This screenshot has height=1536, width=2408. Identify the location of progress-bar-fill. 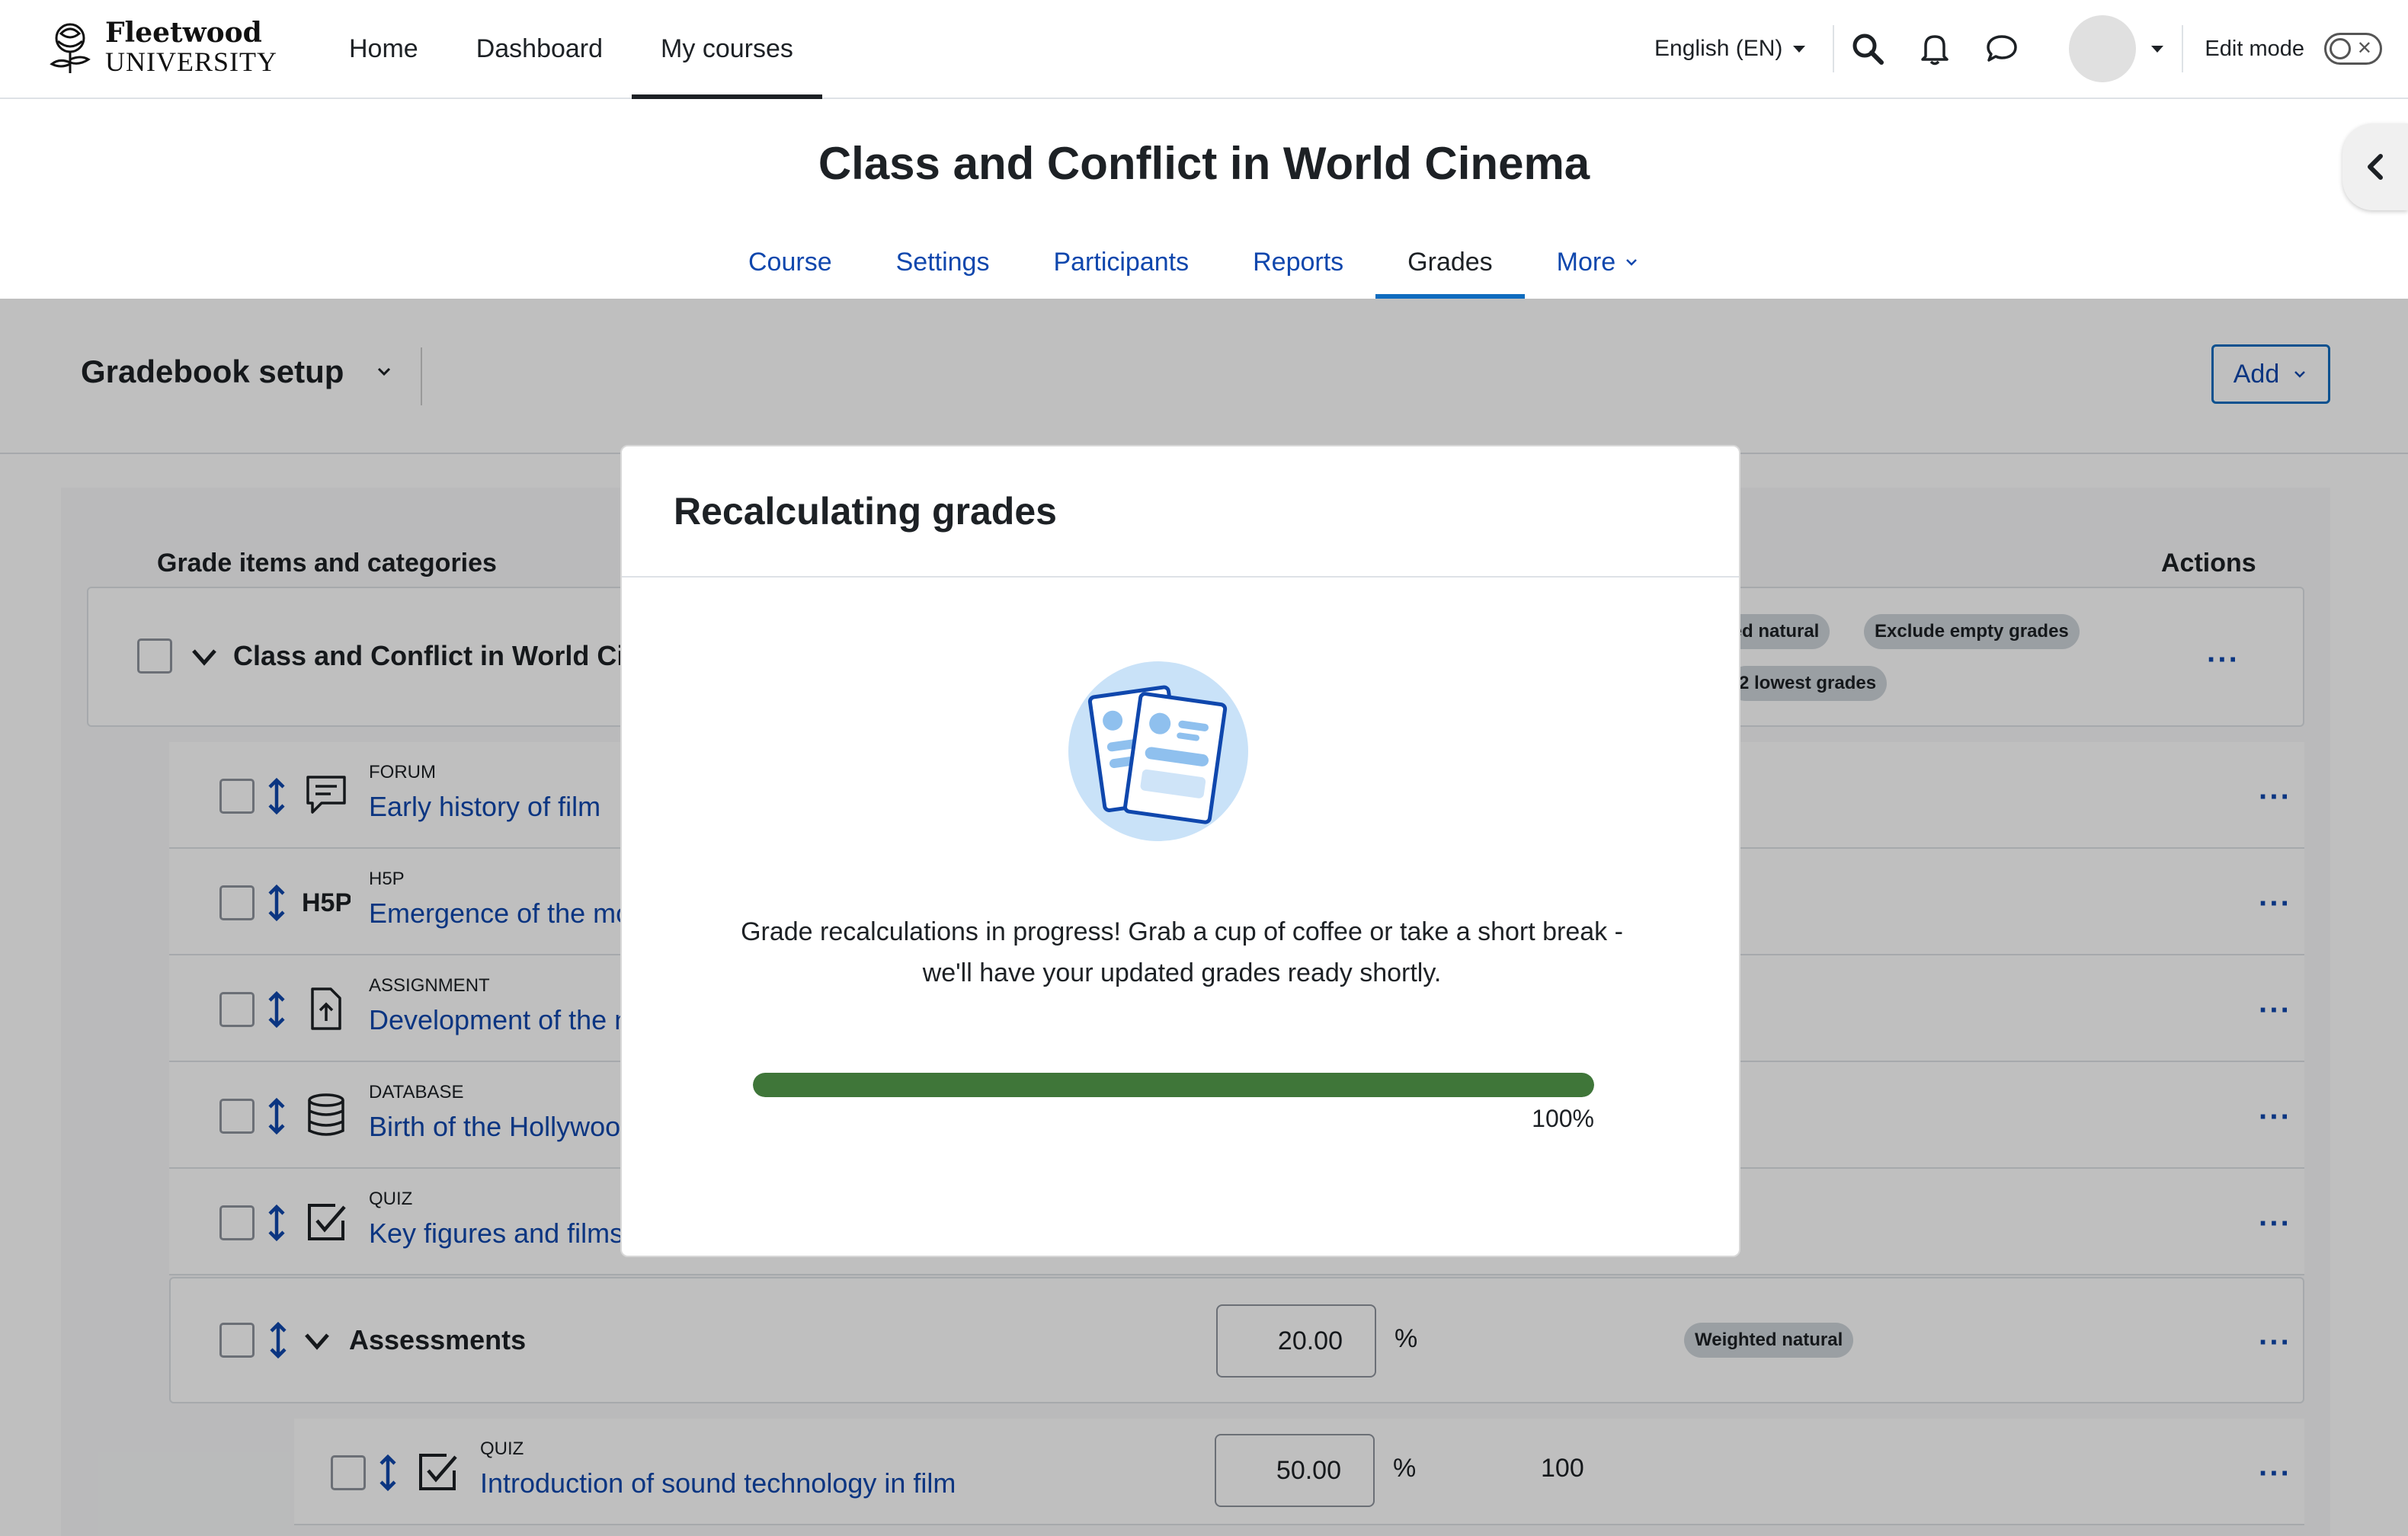
(1173, 1085).